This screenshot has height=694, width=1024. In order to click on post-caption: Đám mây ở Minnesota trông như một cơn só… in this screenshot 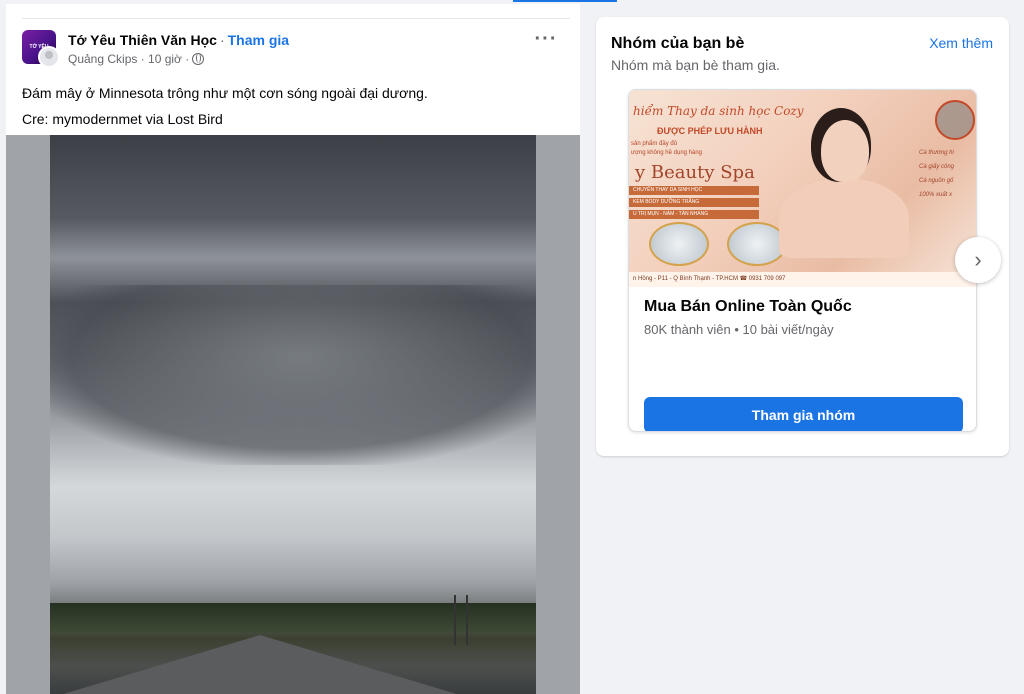, I will do `click(225, 106)`.